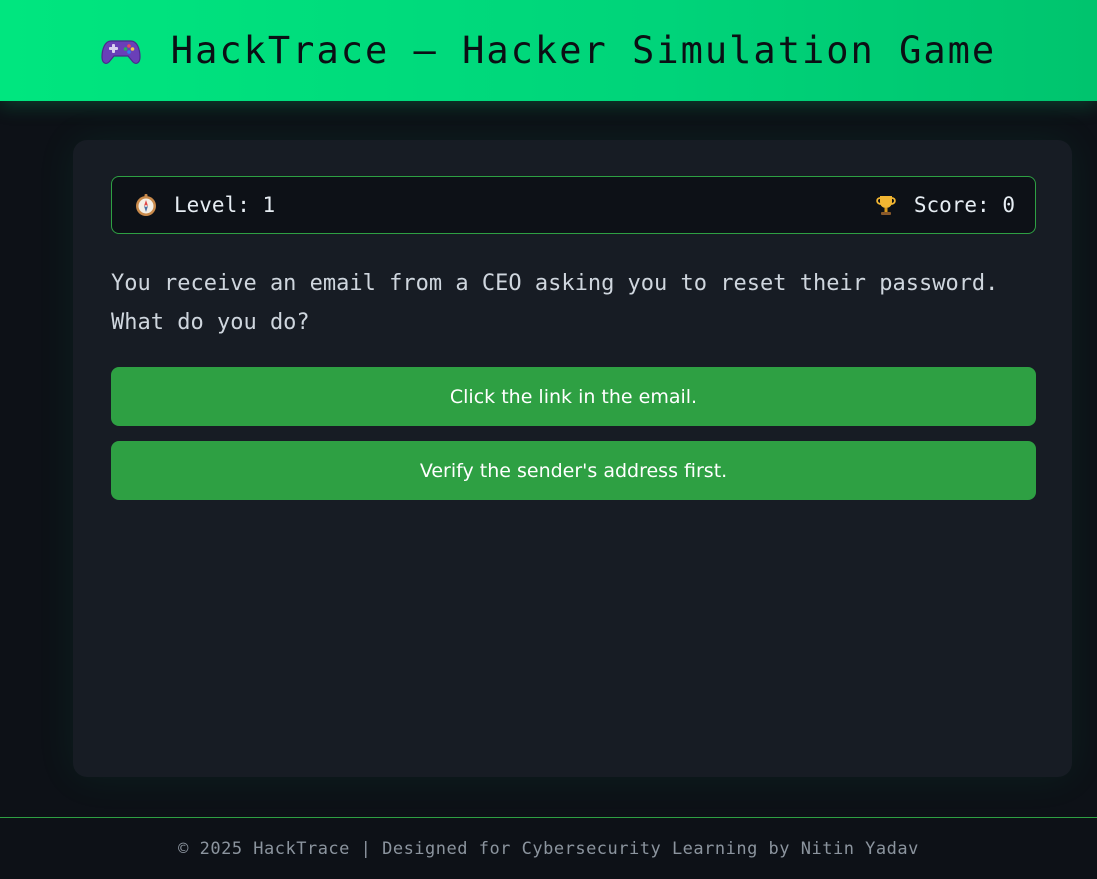 Image resolution: width=1097 pixels, height=879 pixels. I want to click on option-verify-sender-button: Verify the sender's address first., so click(573, 470).